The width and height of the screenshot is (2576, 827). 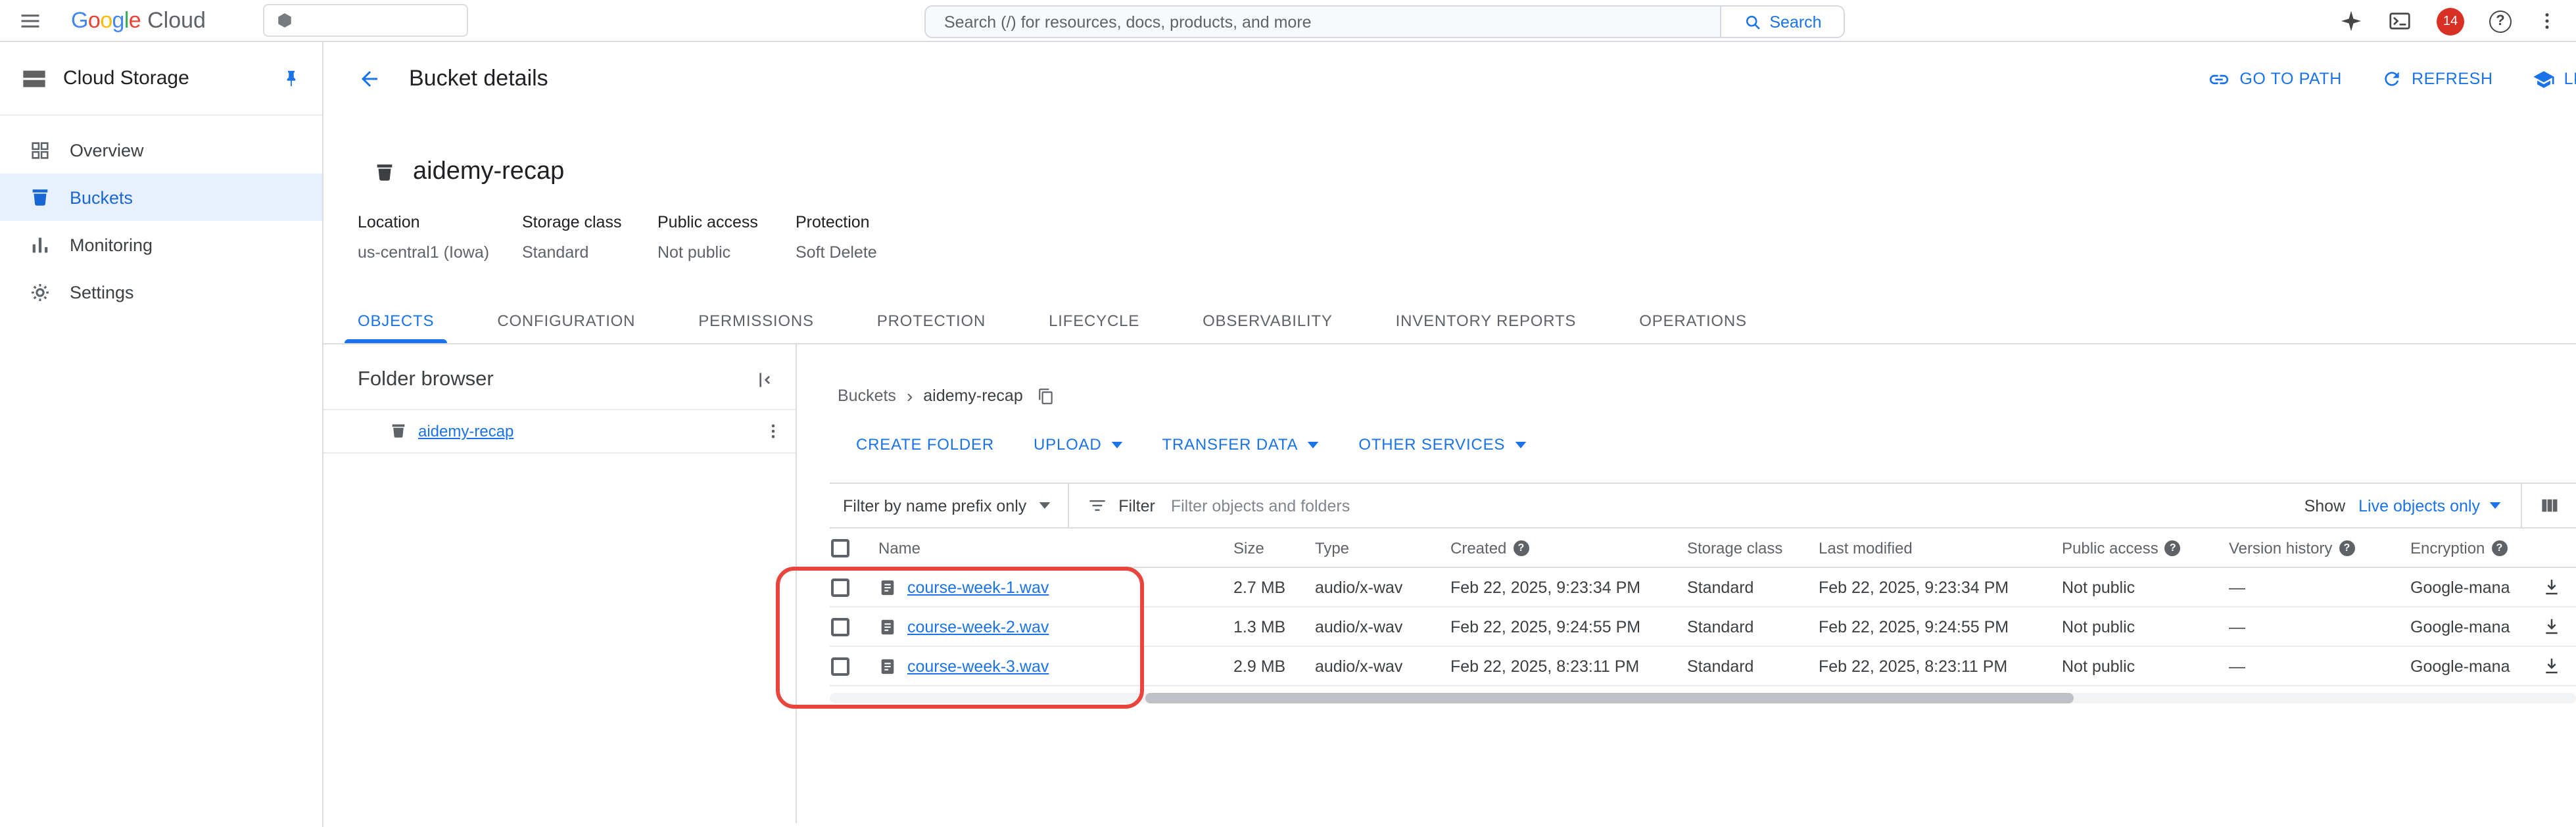 I want to click on tab-protection: PROTECTION, so click(x=932, y=320).